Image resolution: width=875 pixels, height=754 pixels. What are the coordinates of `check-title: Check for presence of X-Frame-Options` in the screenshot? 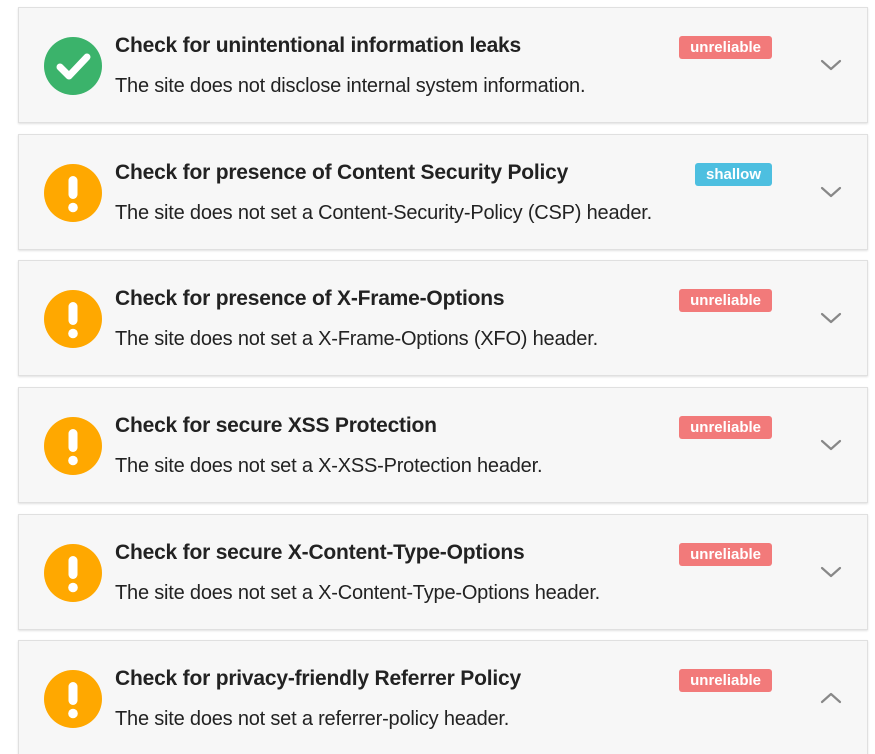 It's located at (310, 298).